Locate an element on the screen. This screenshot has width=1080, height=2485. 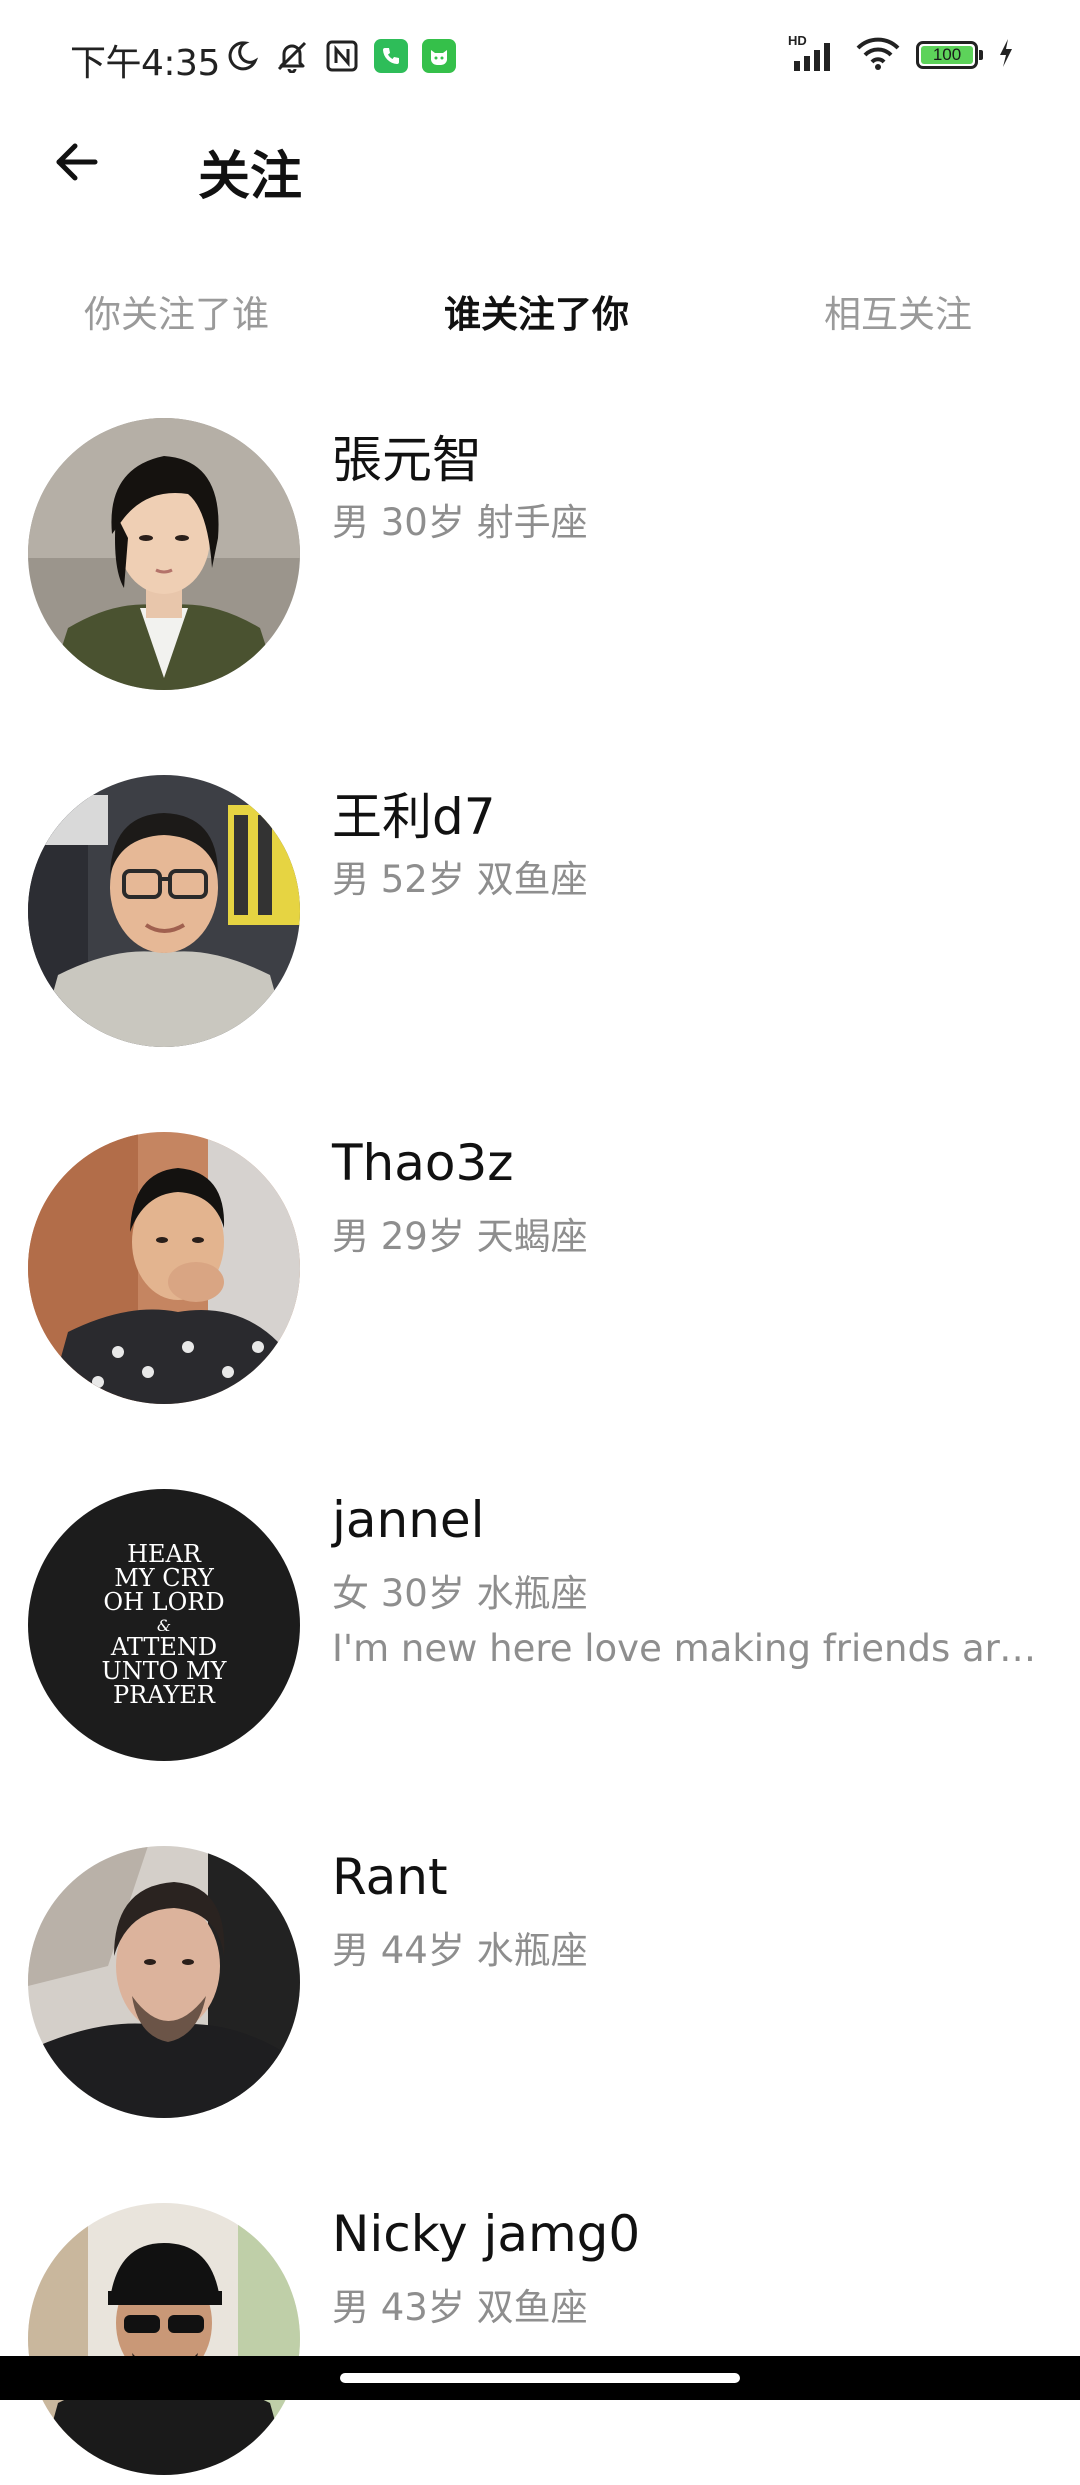
header: 关注 is located at coordinates (540, 173).